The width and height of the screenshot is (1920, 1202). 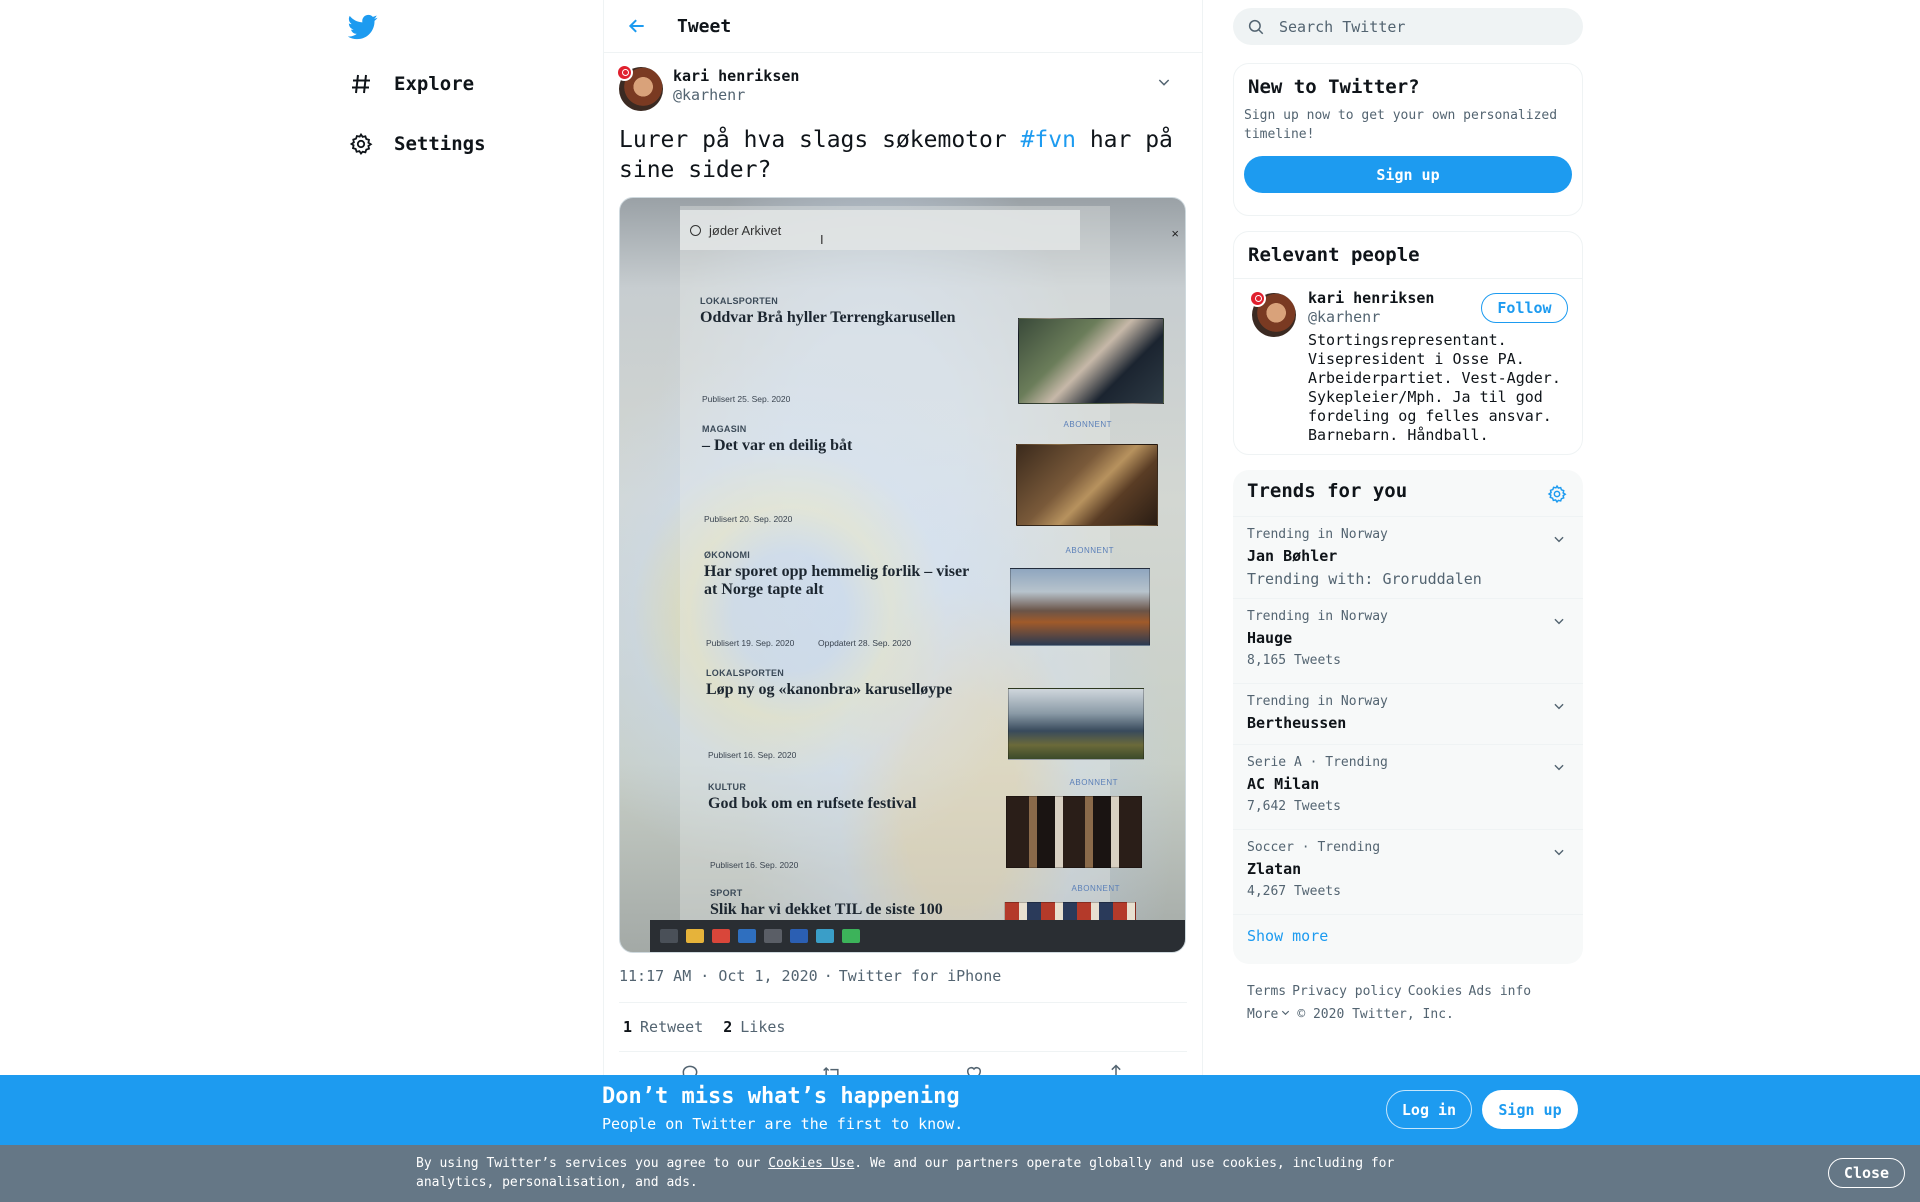 I want to click on likes-stat: 2 Likes, so click(x=754, y=1027).